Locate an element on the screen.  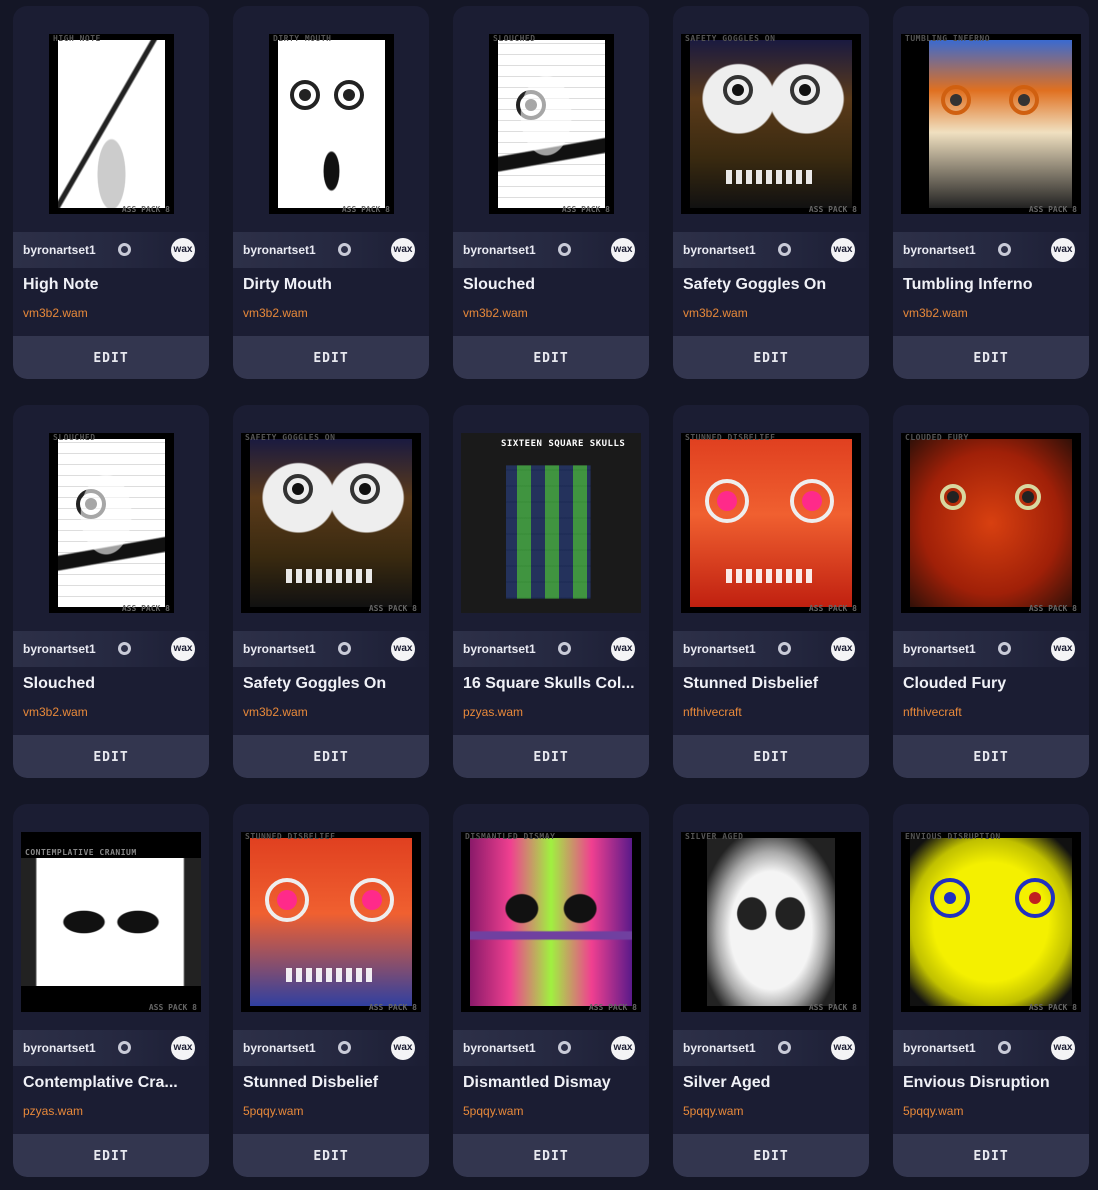
nft-title: High Note is located at coordinates (113, 285).